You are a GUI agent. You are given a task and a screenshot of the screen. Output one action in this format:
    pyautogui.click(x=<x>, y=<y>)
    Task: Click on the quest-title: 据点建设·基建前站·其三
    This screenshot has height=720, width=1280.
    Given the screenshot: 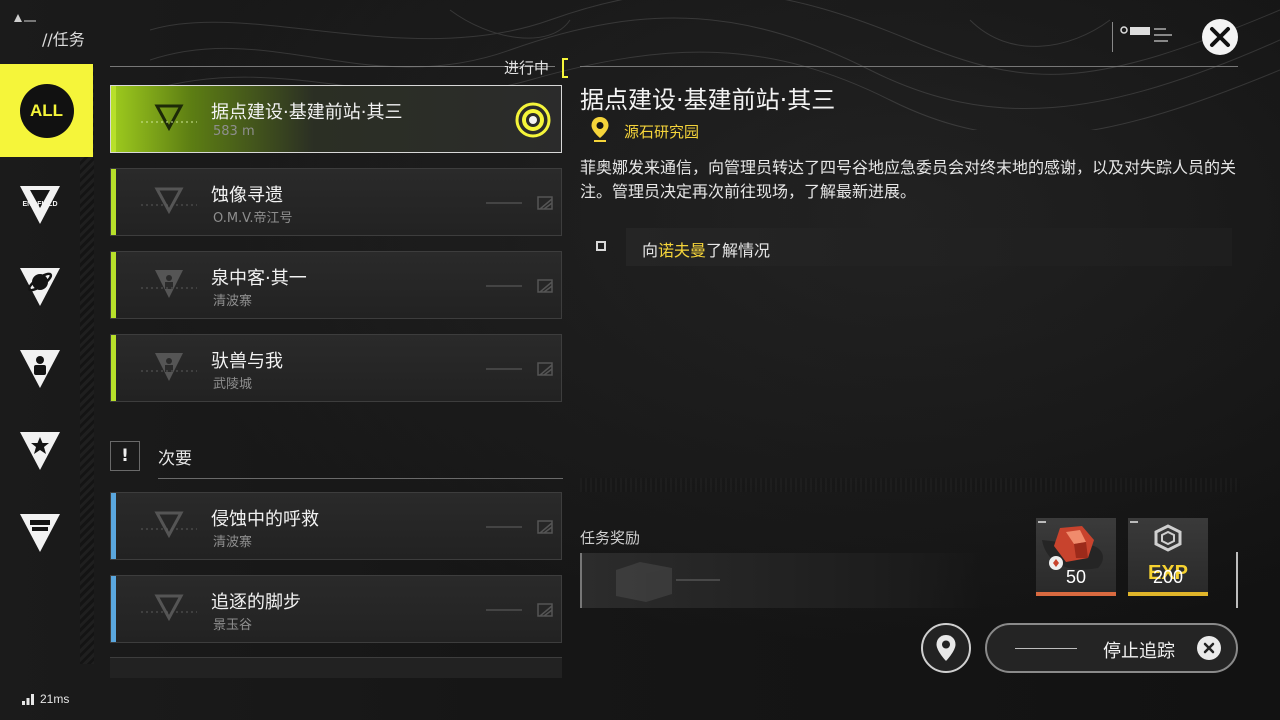 What is the action you would take?
    pyautogui.click(x=307, y=112)
    